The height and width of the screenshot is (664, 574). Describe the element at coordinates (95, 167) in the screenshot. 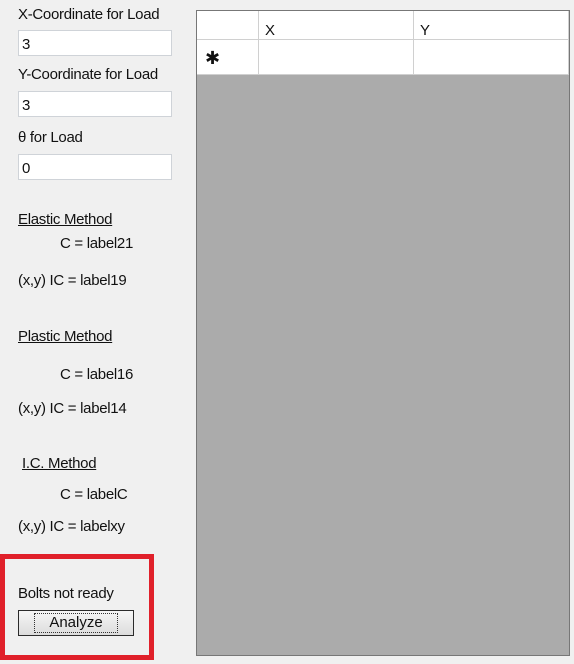

I see `theta-input` at that location.